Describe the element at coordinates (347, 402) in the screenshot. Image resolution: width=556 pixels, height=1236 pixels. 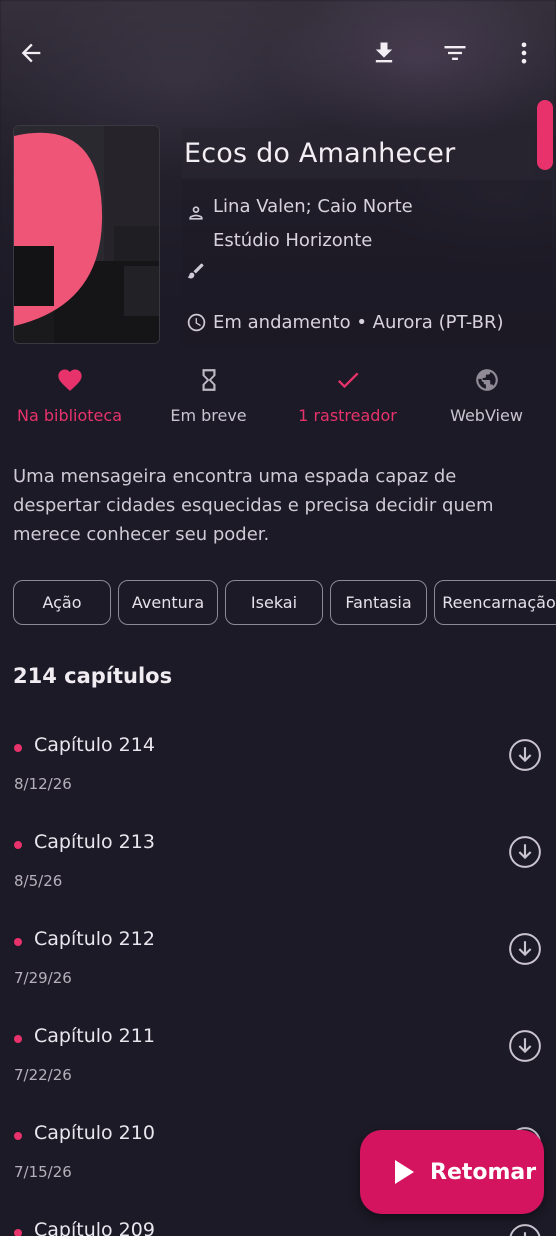
I see `tracker-button: 1 rastreador` at that location.